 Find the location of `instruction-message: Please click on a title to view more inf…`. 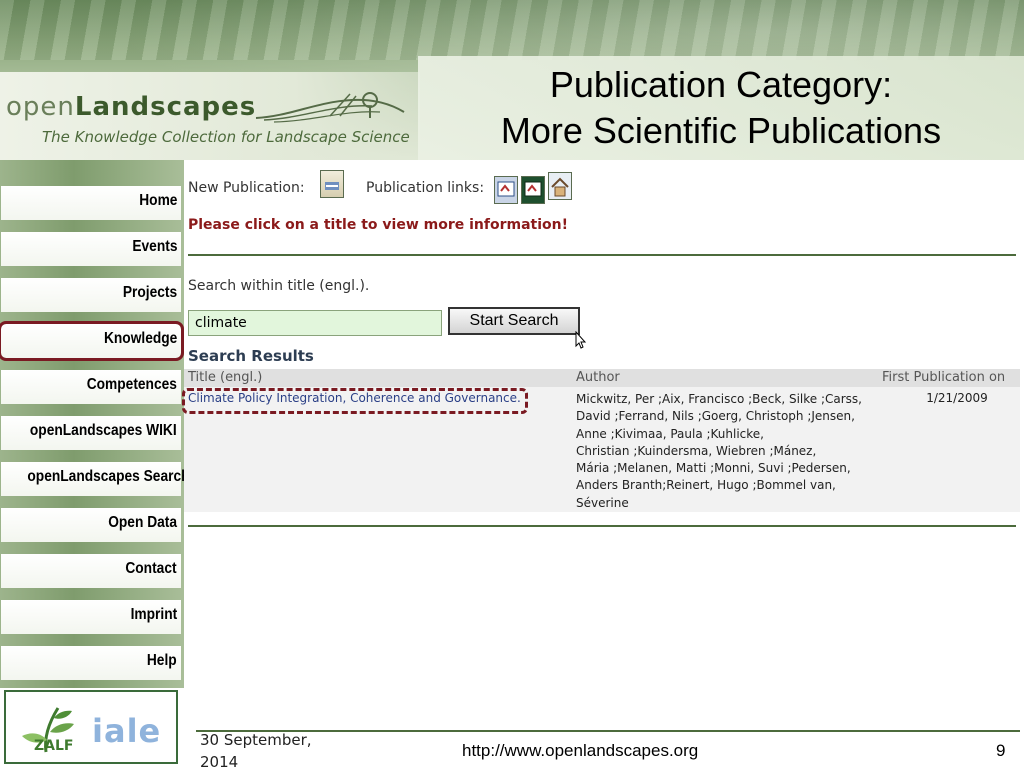

instruction-message: Please click on a title to view more inf… is located at coordinates (378, 225).